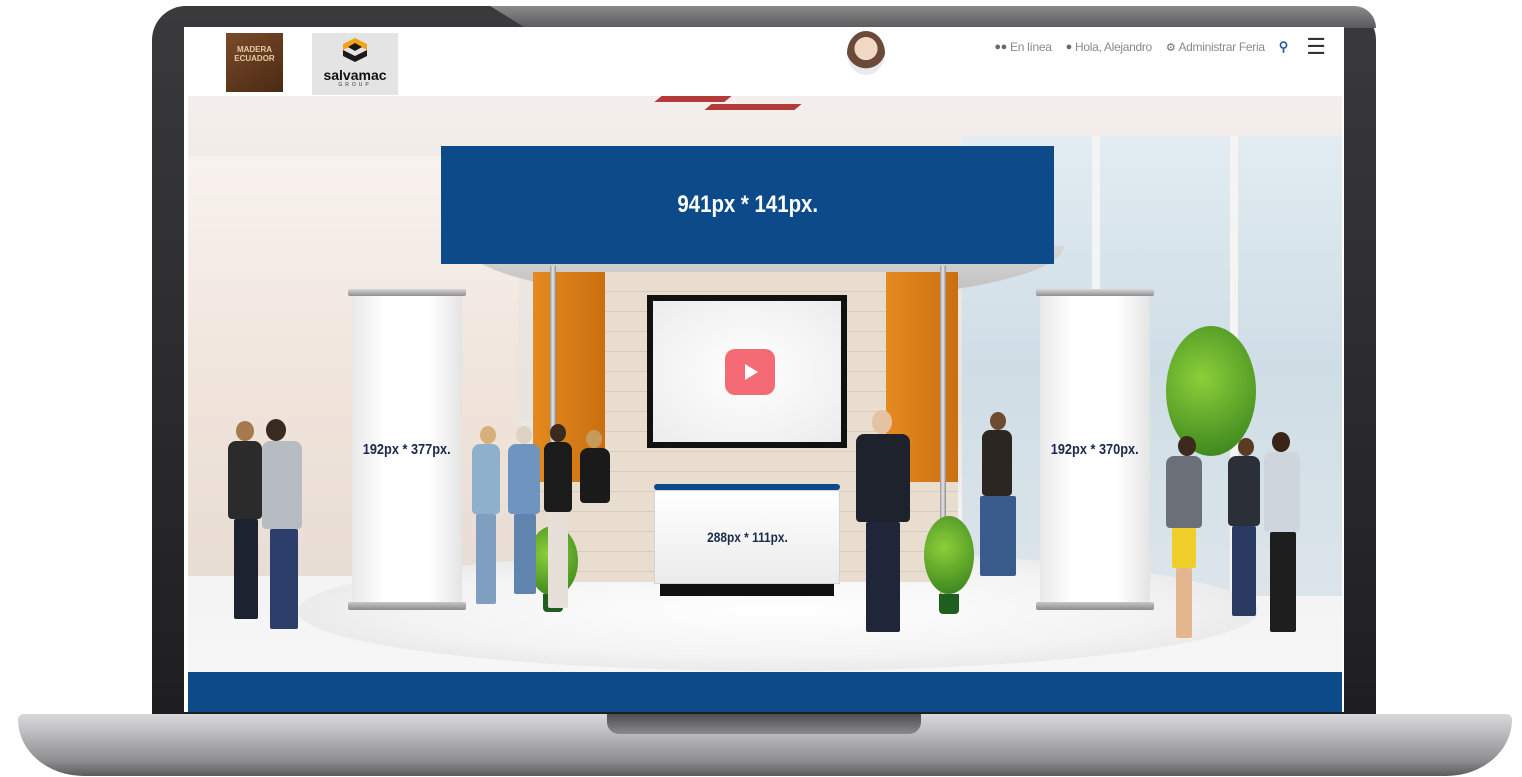 The image size is (1522, 777). What do you see at coordinates (1000, 497) in the screenshot?
I see `walking-visitor` at bounding box center [1000, 497].